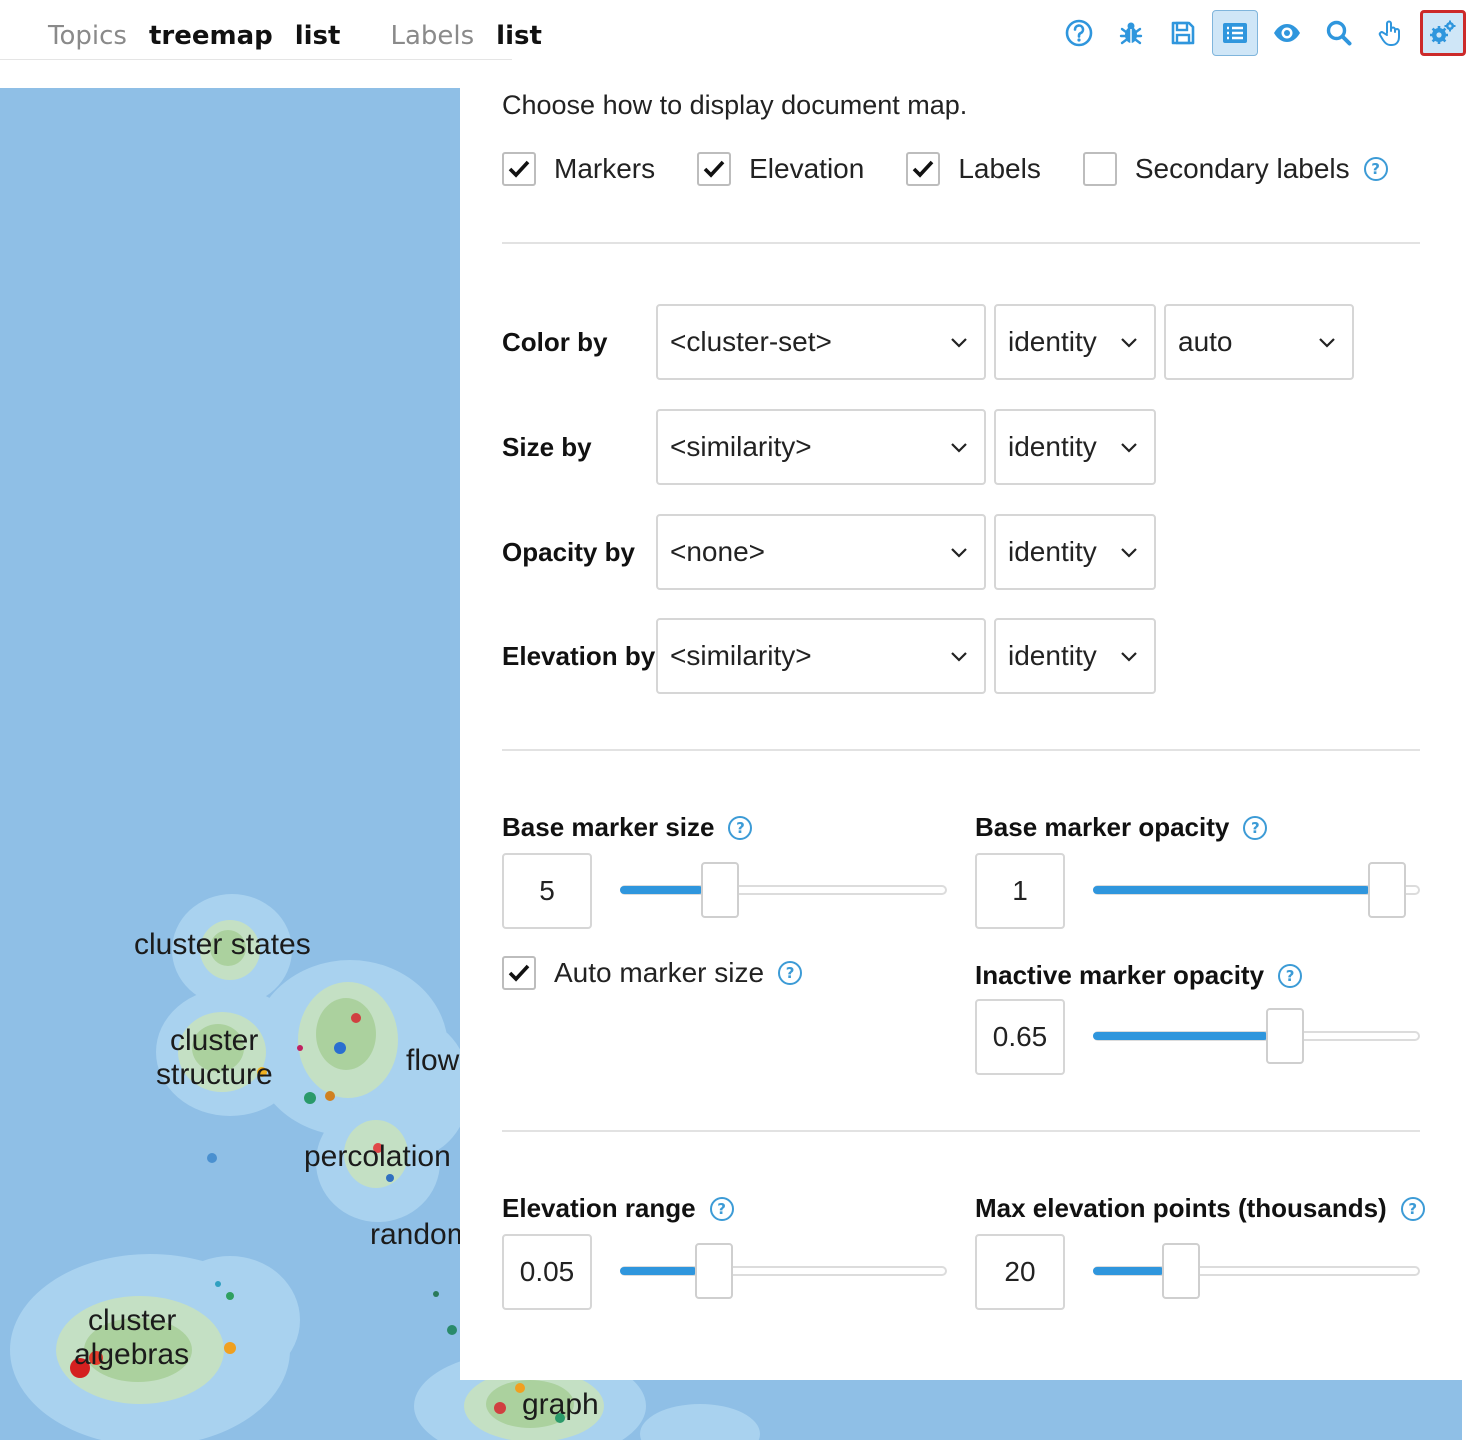 Image resolution: width=1474 pixels, height=1440 pixels. I want to click on elevation-by-transform-select: identity, so click(1075, 656).